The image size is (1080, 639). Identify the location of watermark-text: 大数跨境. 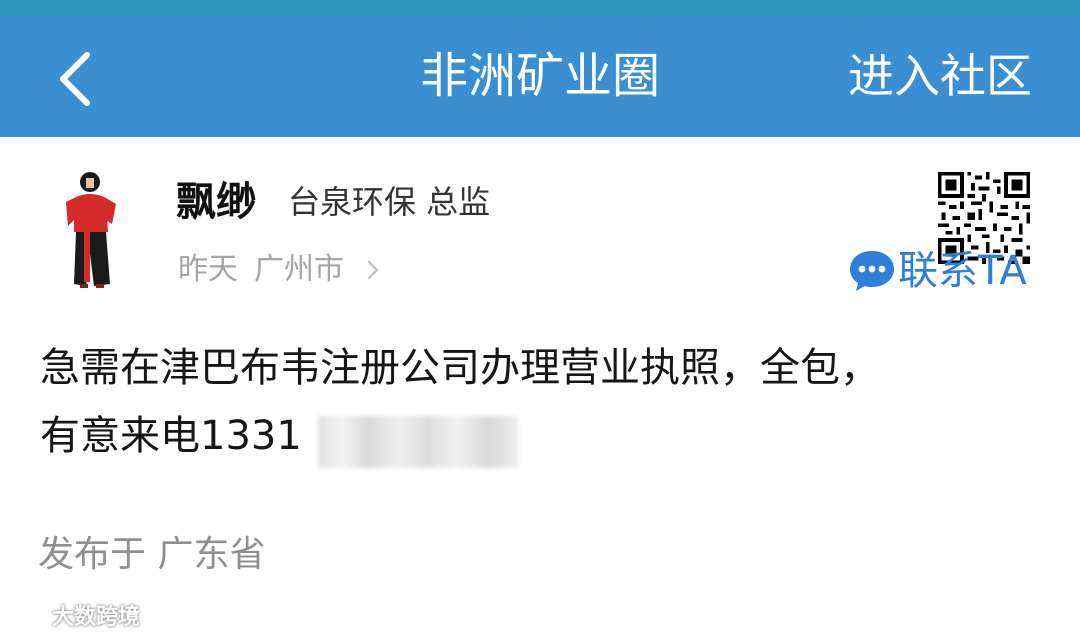
(96, 617).